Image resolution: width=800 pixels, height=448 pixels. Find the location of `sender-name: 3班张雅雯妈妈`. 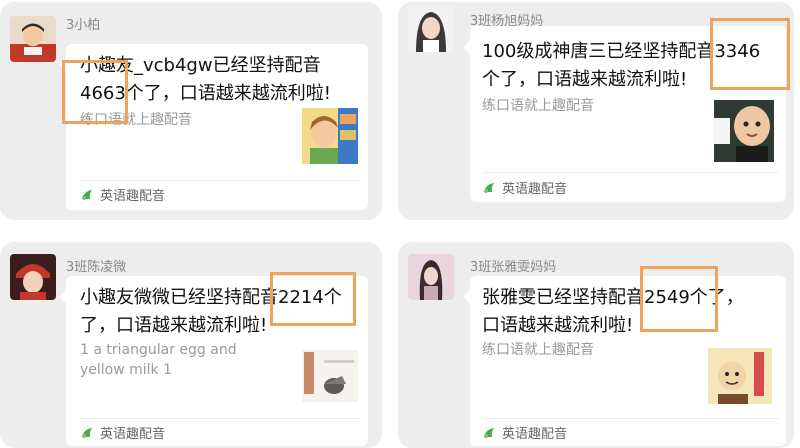

sender-name: 3班张雅雯妈妈 is located at coordinates (513, 267).